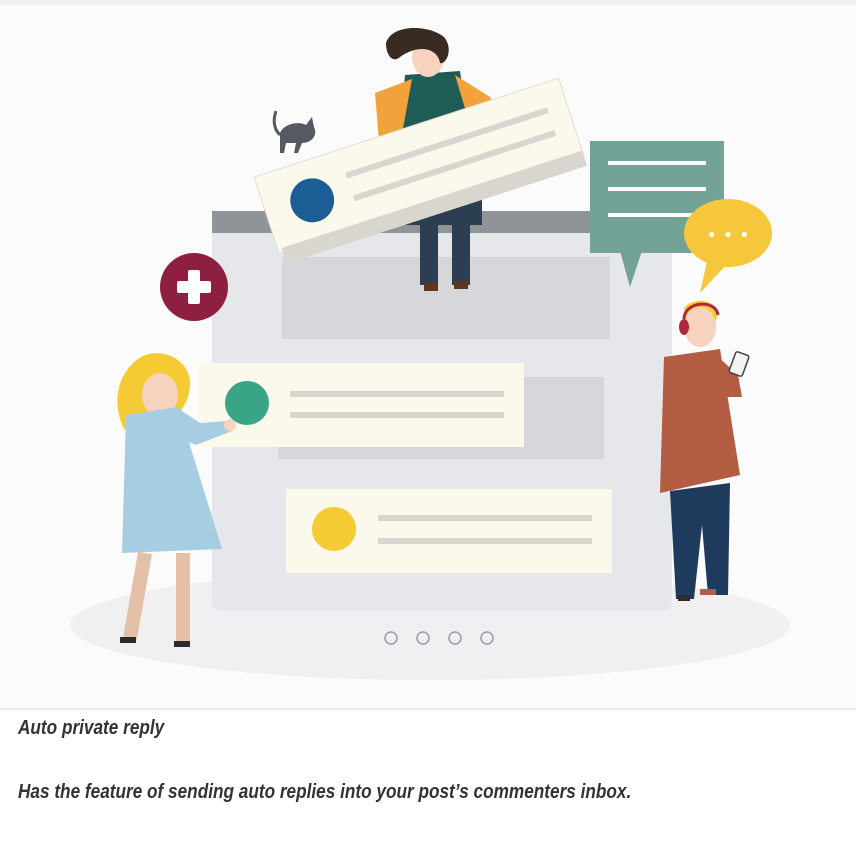 The width and height of the screenshot is (856, 856). What do you see at coordinates (449, 531) in the screenshot?
I see `comment-card-yellow` at bounding box center [449, 531].